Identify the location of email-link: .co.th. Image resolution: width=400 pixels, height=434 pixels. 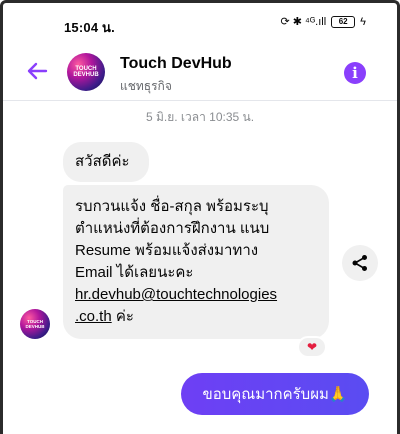
(93, 316).